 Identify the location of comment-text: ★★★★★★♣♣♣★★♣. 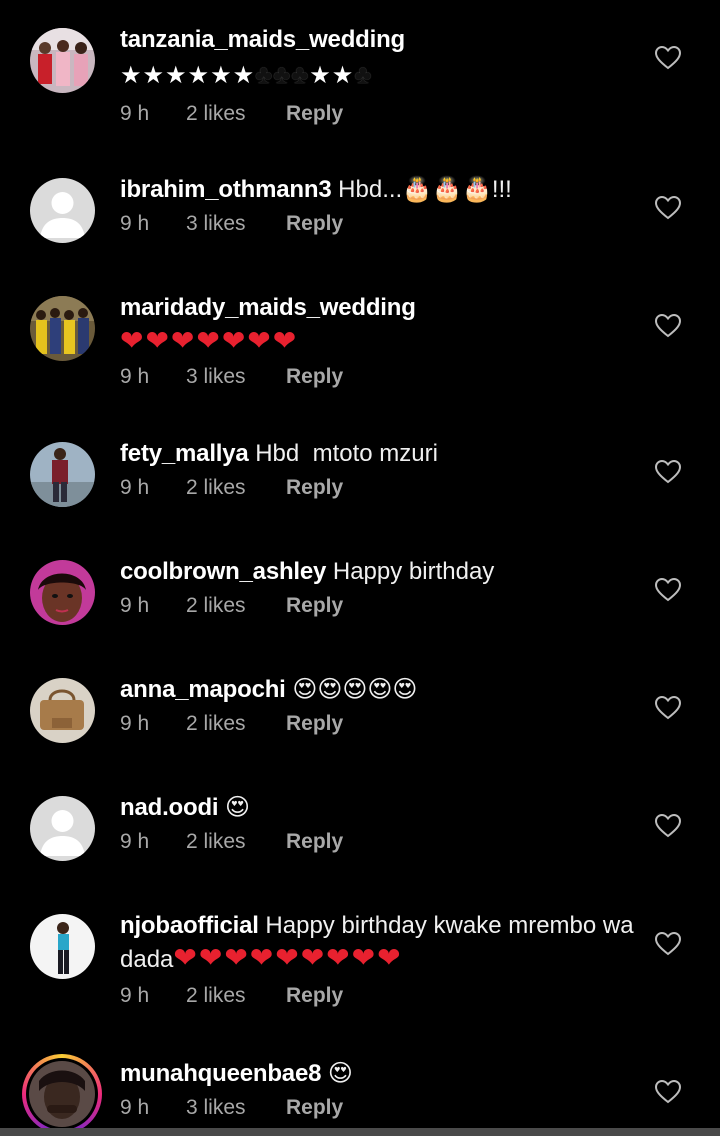
(246, 74).